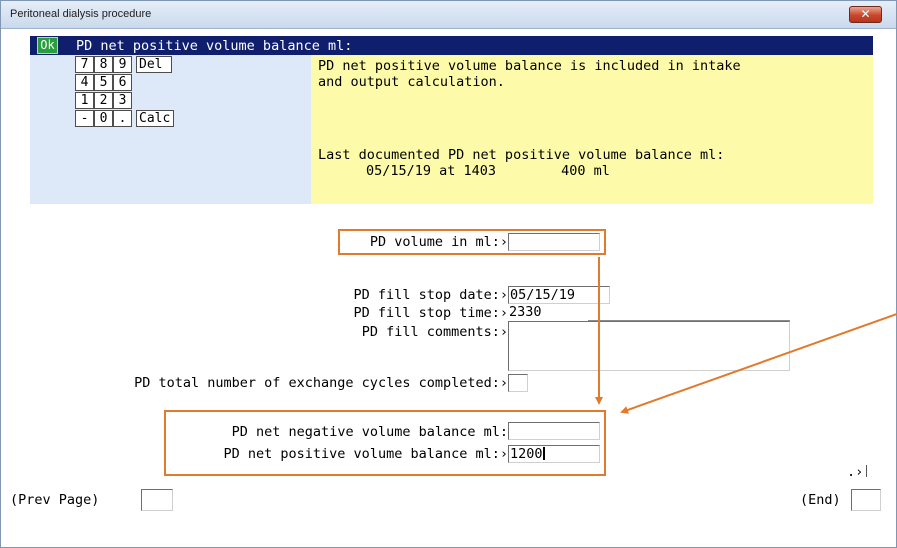  I want to click on annotation-arrows, so click(746, 335).